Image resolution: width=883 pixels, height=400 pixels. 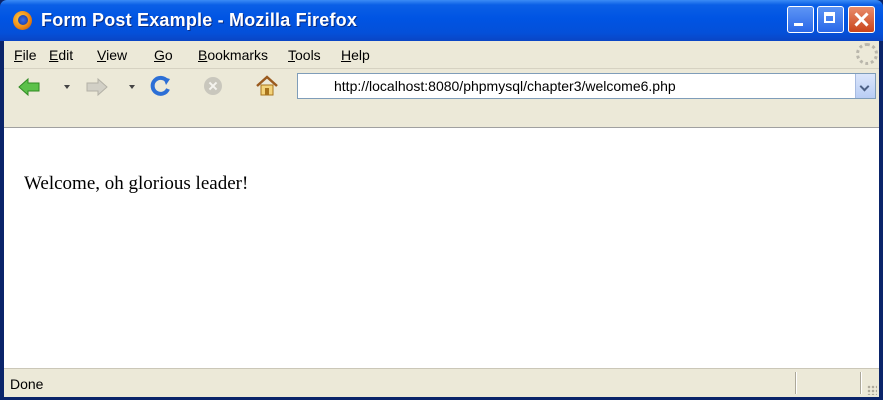 What do you see at coordinates (800, 19) in the screenshot?
I see `minimize-icon` at bounding box center [800, 19].